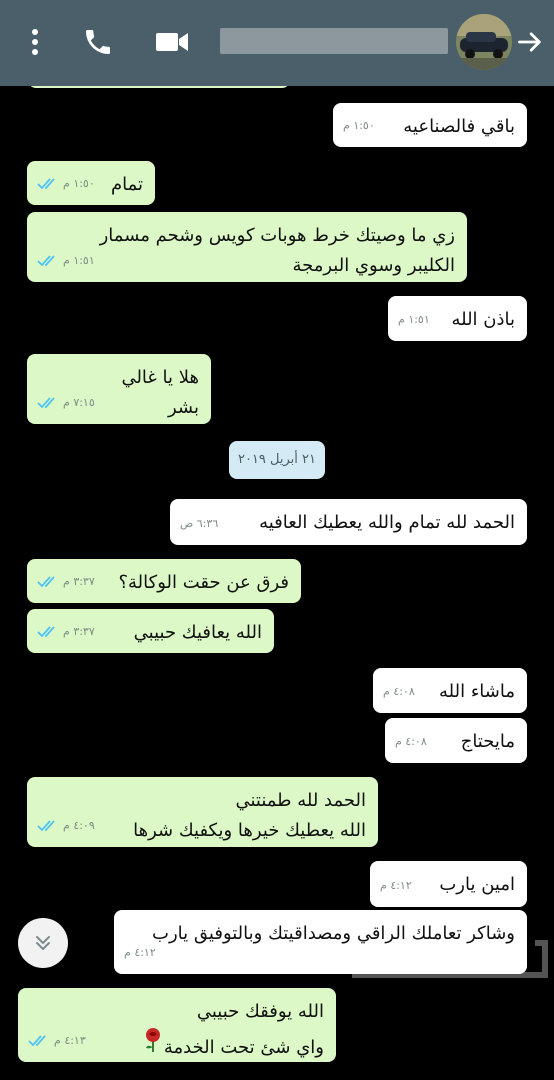 The height and width of the screenshot is (1080, 554). What do you see at coordinates (35, 42) in the screenshot?
I see `more-vert-icon` at bounding box center [35, 42].